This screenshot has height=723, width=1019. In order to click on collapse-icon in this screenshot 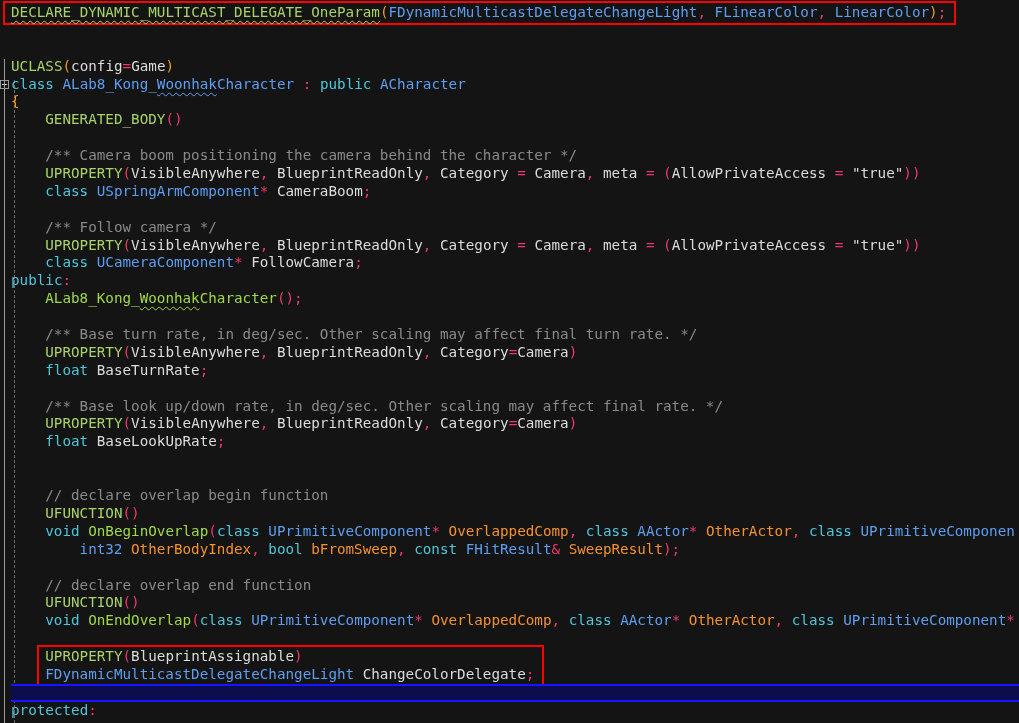, I will do `click(4, 84)`.